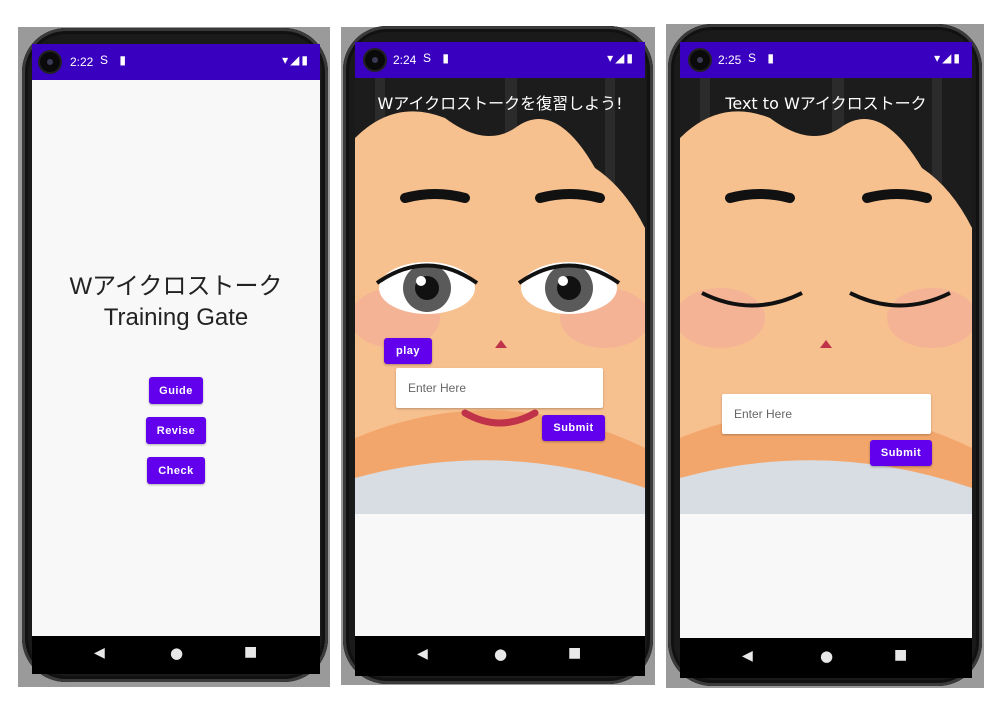  Describe the element at coordinates (826, 60) in the screenshot. I see `status-bar: 2:25 S ▮ ▾◢▮` at that location.